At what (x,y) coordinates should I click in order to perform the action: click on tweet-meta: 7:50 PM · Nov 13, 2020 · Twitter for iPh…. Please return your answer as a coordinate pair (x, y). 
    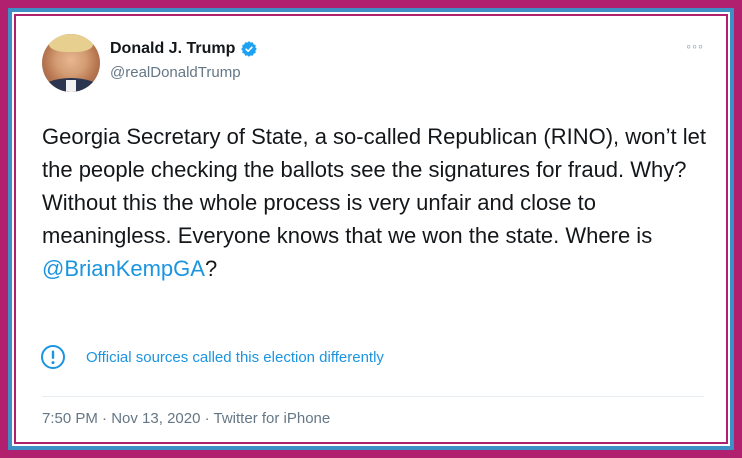
    Looking at the image, I should click on (186, 418).